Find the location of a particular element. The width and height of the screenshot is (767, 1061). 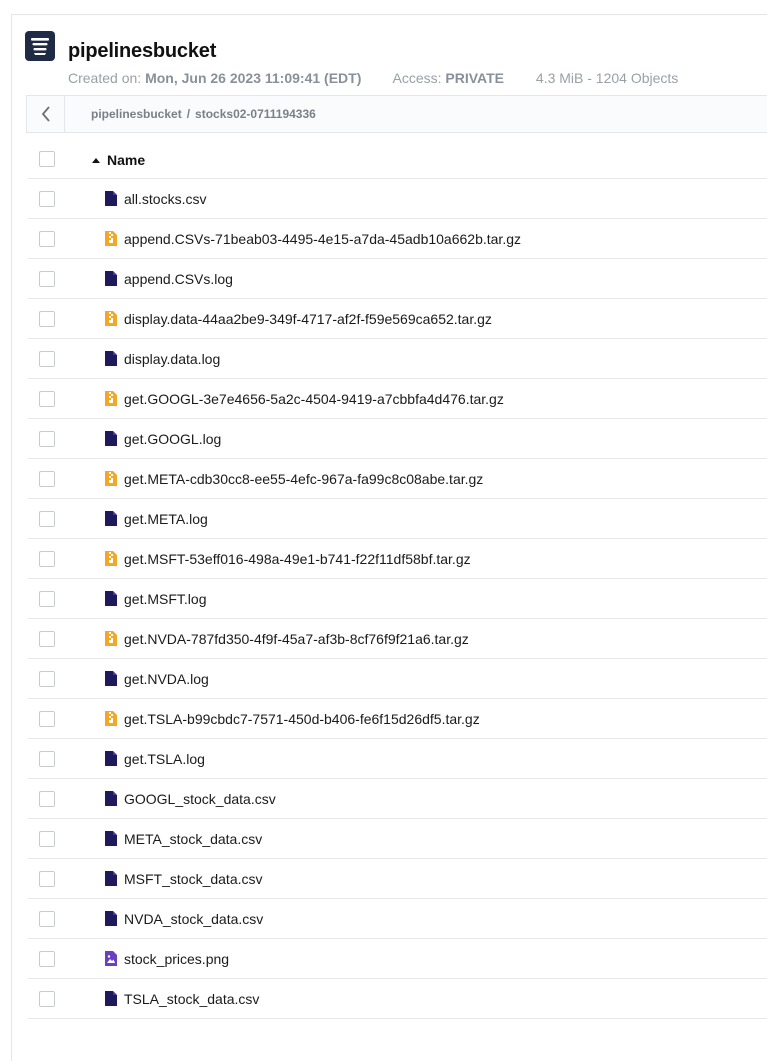

sort-ascending-icon is located at coordinates (96, 160).